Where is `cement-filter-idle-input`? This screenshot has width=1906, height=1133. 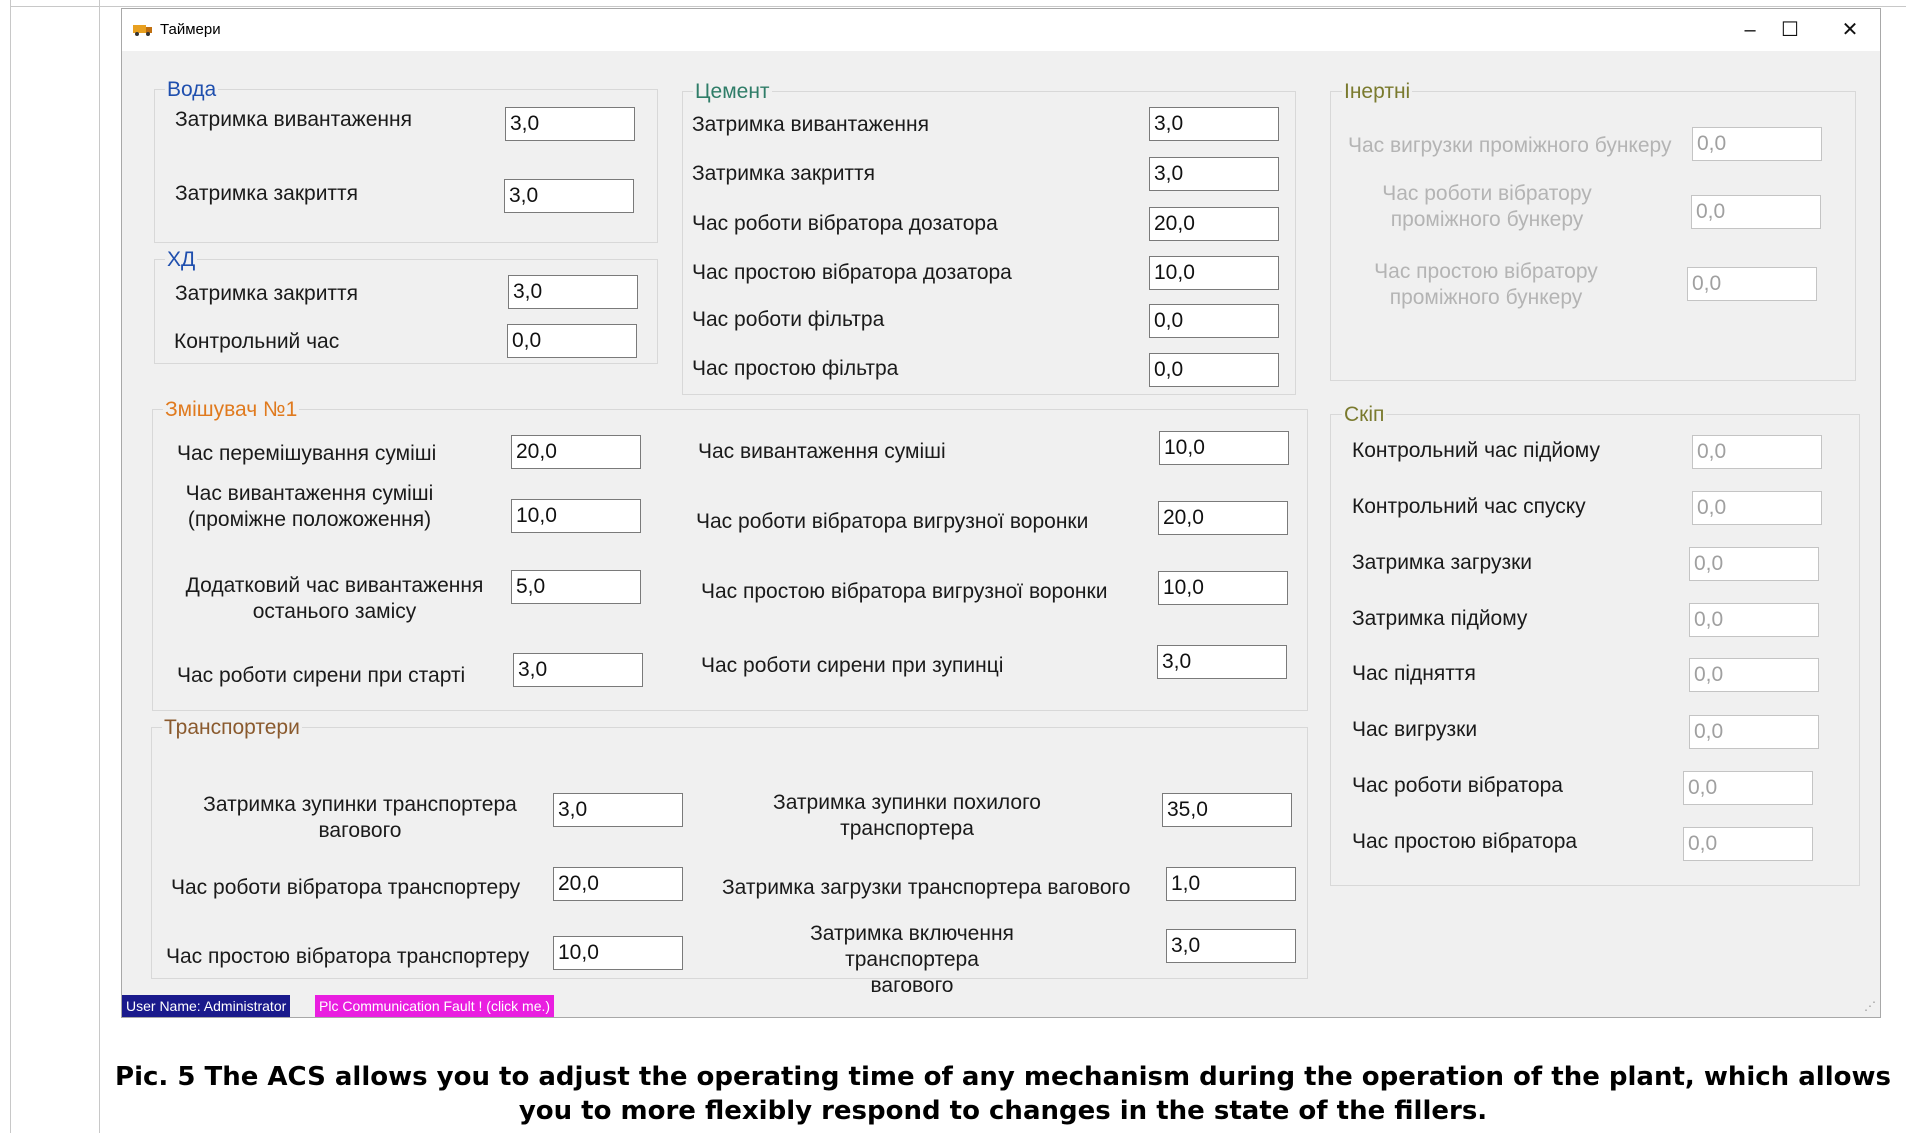 cement-filter-idle-input is located at coordinates (1214, 370).